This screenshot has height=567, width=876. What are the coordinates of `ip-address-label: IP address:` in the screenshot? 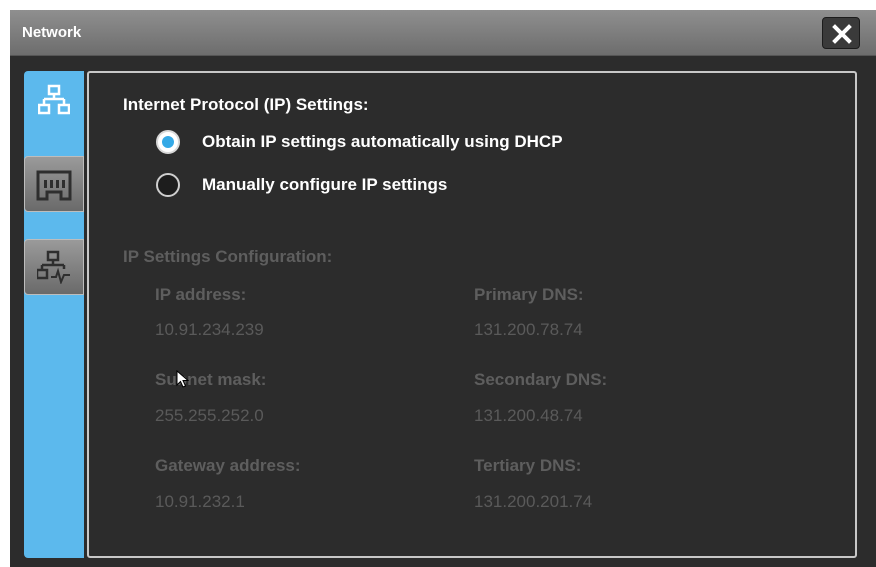 It's located at (201, 294).